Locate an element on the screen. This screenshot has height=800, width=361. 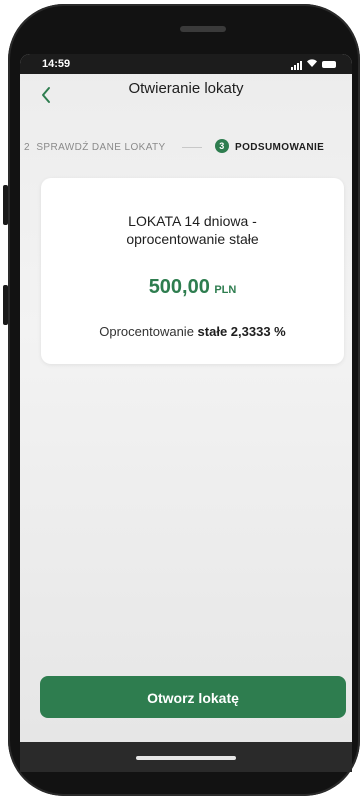
step-previous-label: SPRAWDŹ DANE LOKATY is located at coordinates (101, 147).